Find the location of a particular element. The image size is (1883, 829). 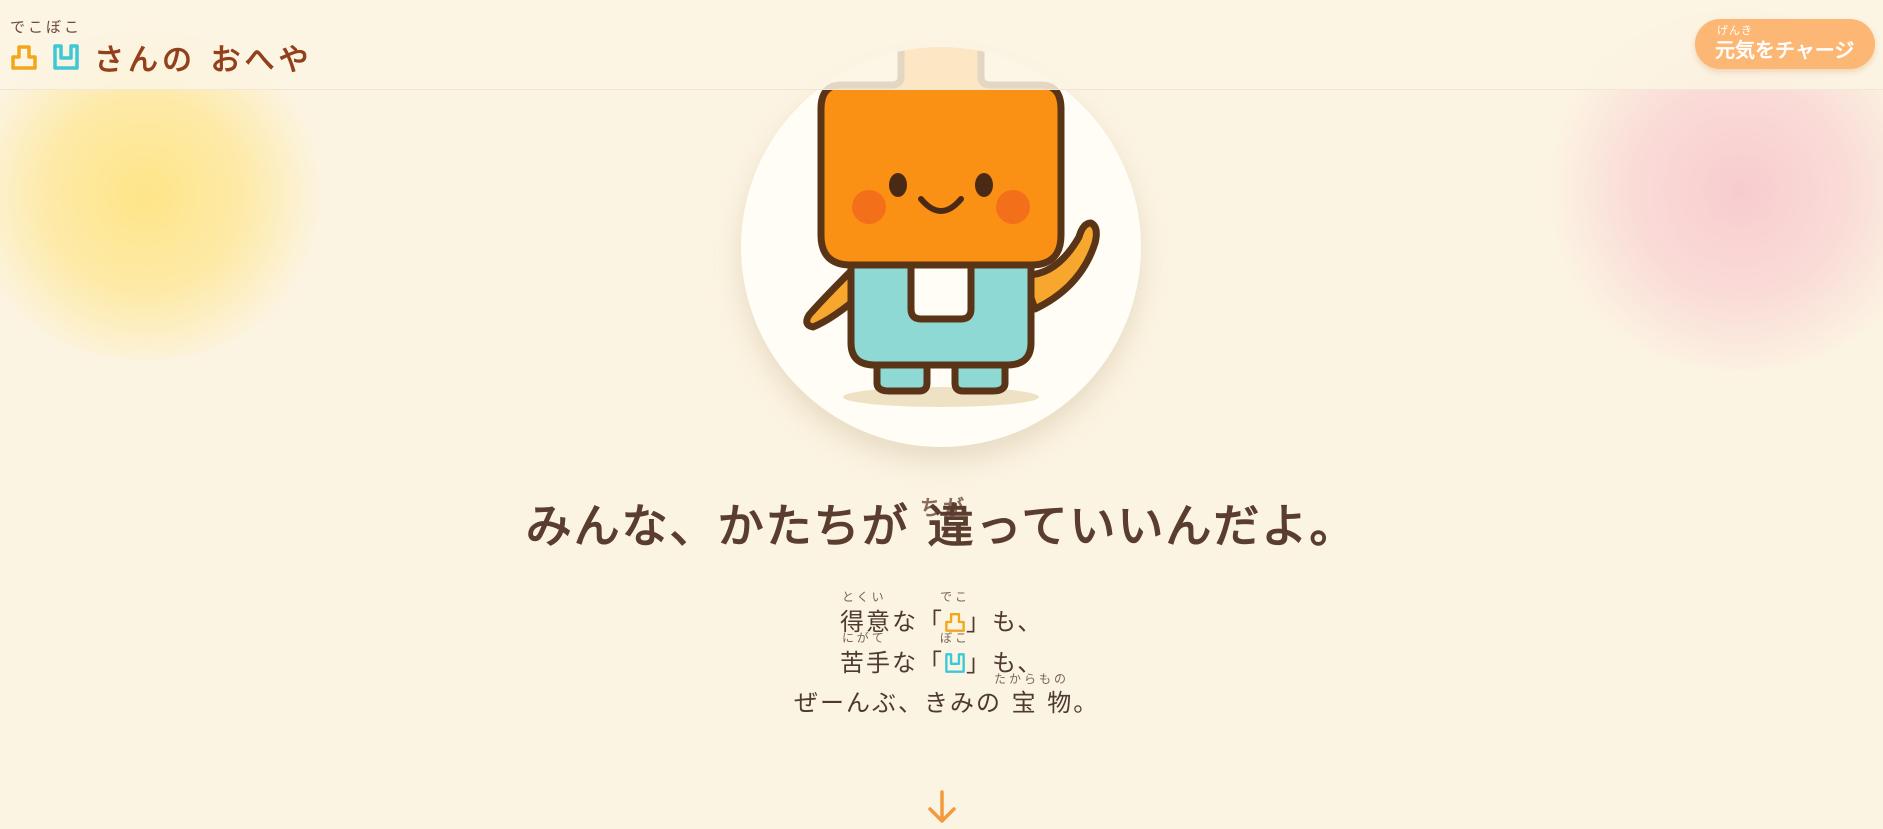

mascot-illustration is located at coordinates (941, 247).